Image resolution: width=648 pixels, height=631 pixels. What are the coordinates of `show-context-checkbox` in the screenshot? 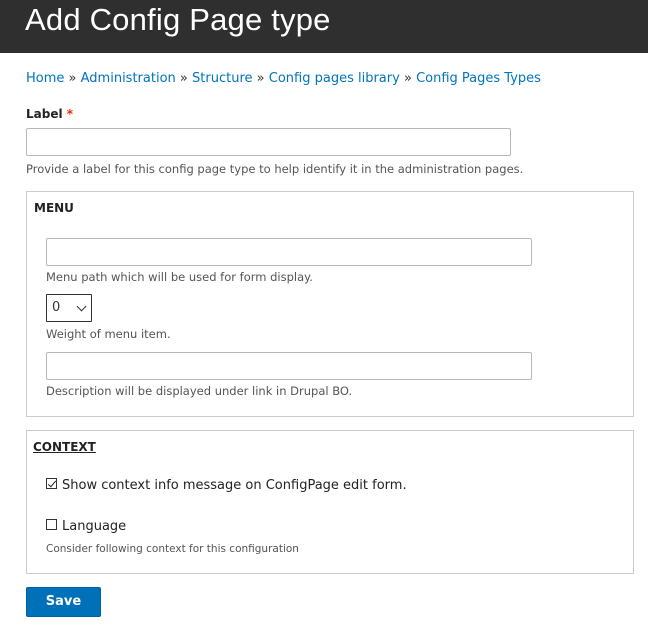 It's located at (51, 483).